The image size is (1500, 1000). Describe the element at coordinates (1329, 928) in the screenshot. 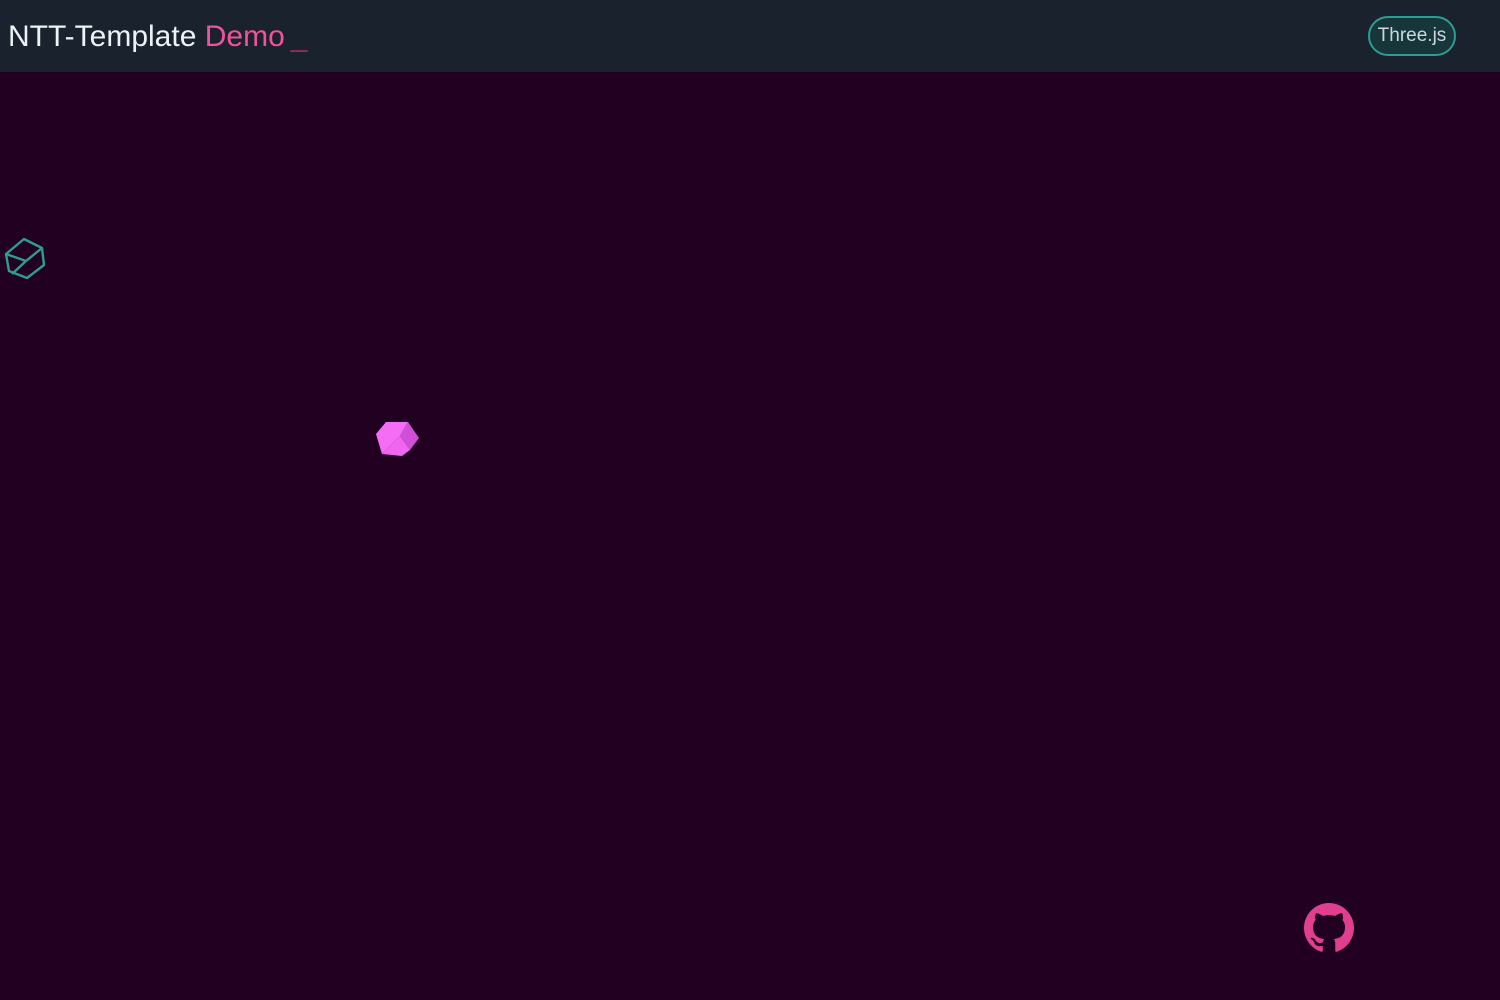

I see `github-icon` at that location.